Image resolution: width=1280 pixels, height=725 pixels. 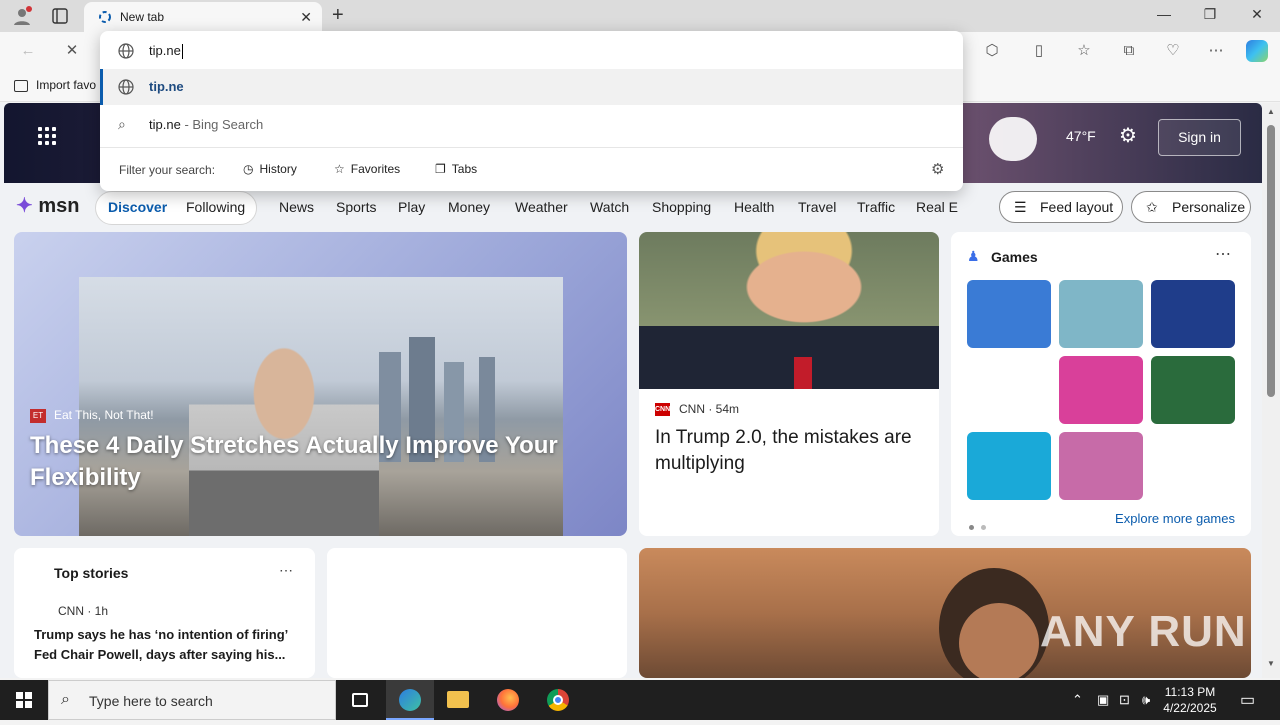 I want to click on nav-sports: Sports, so click(x=356, y=207).